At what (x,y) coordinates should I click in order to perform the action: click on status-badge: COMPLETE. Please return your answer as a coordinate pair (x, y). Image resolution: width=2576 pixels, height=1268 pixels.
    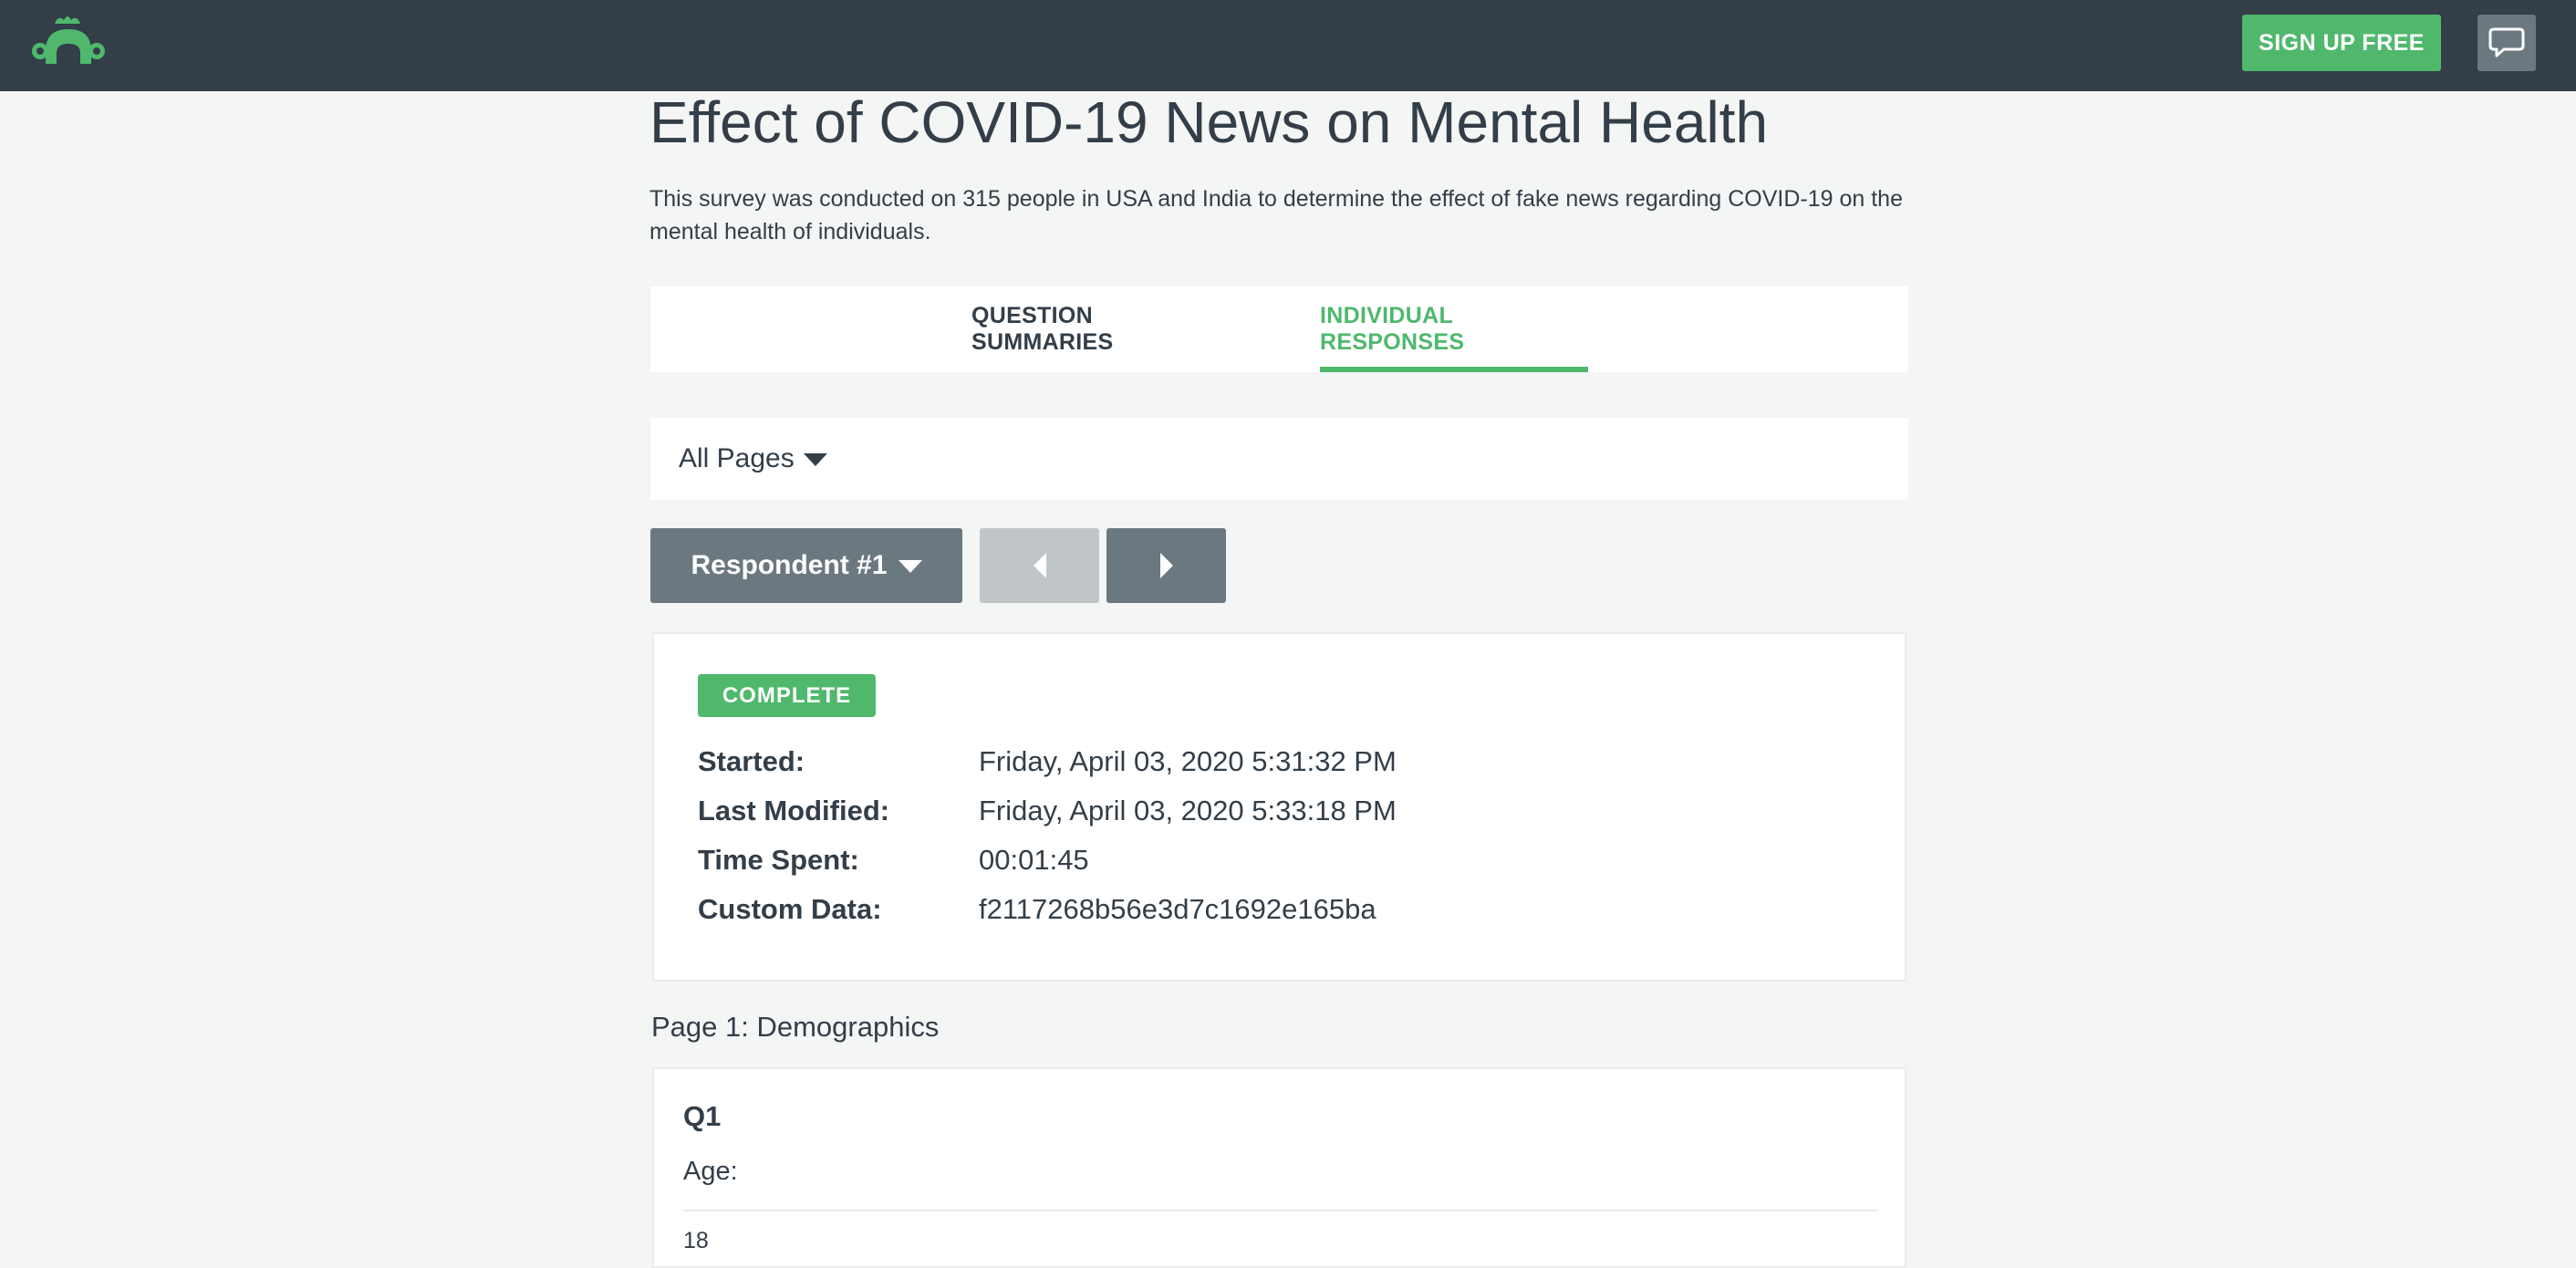
    Looking at the image, I should click on (787, 696).